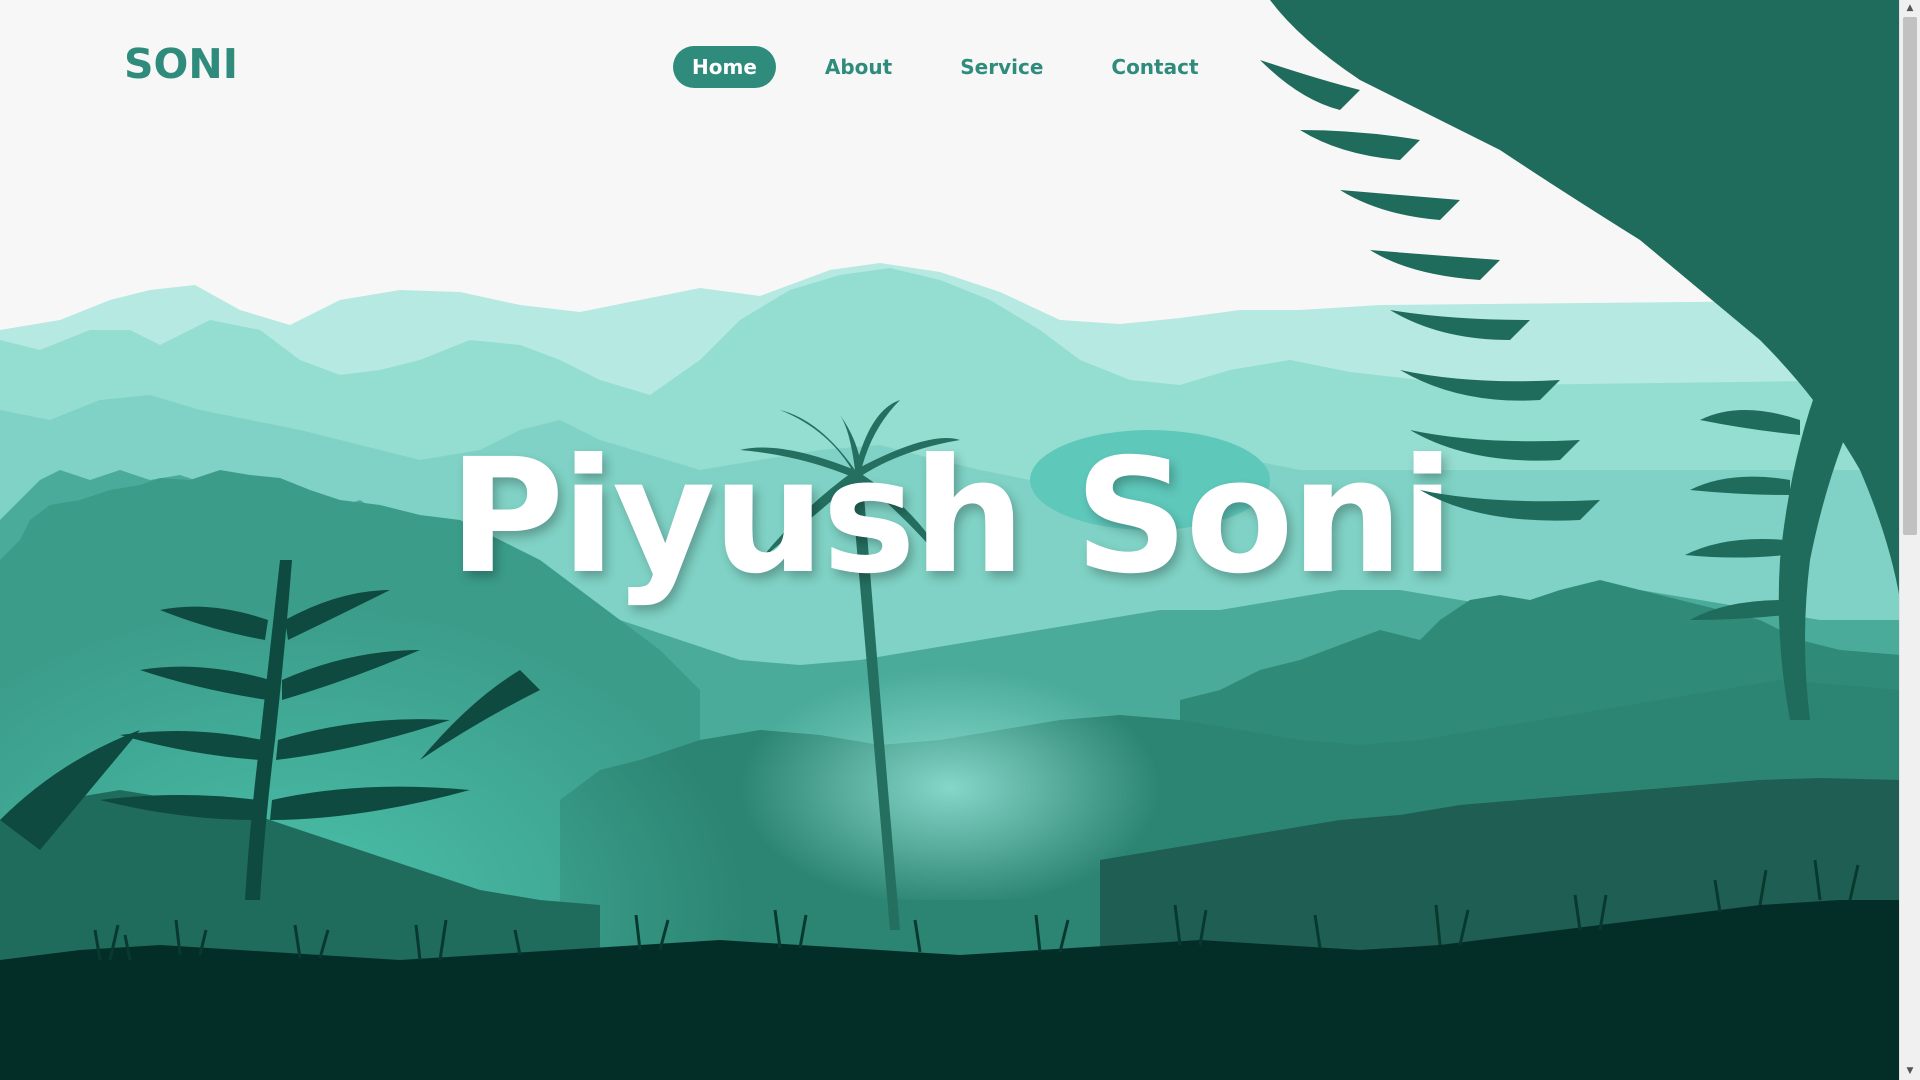 The width and height of the screenshot is (1920, 1080). I want to click on main-nav: Home About Service Contact, so click(960, 67).